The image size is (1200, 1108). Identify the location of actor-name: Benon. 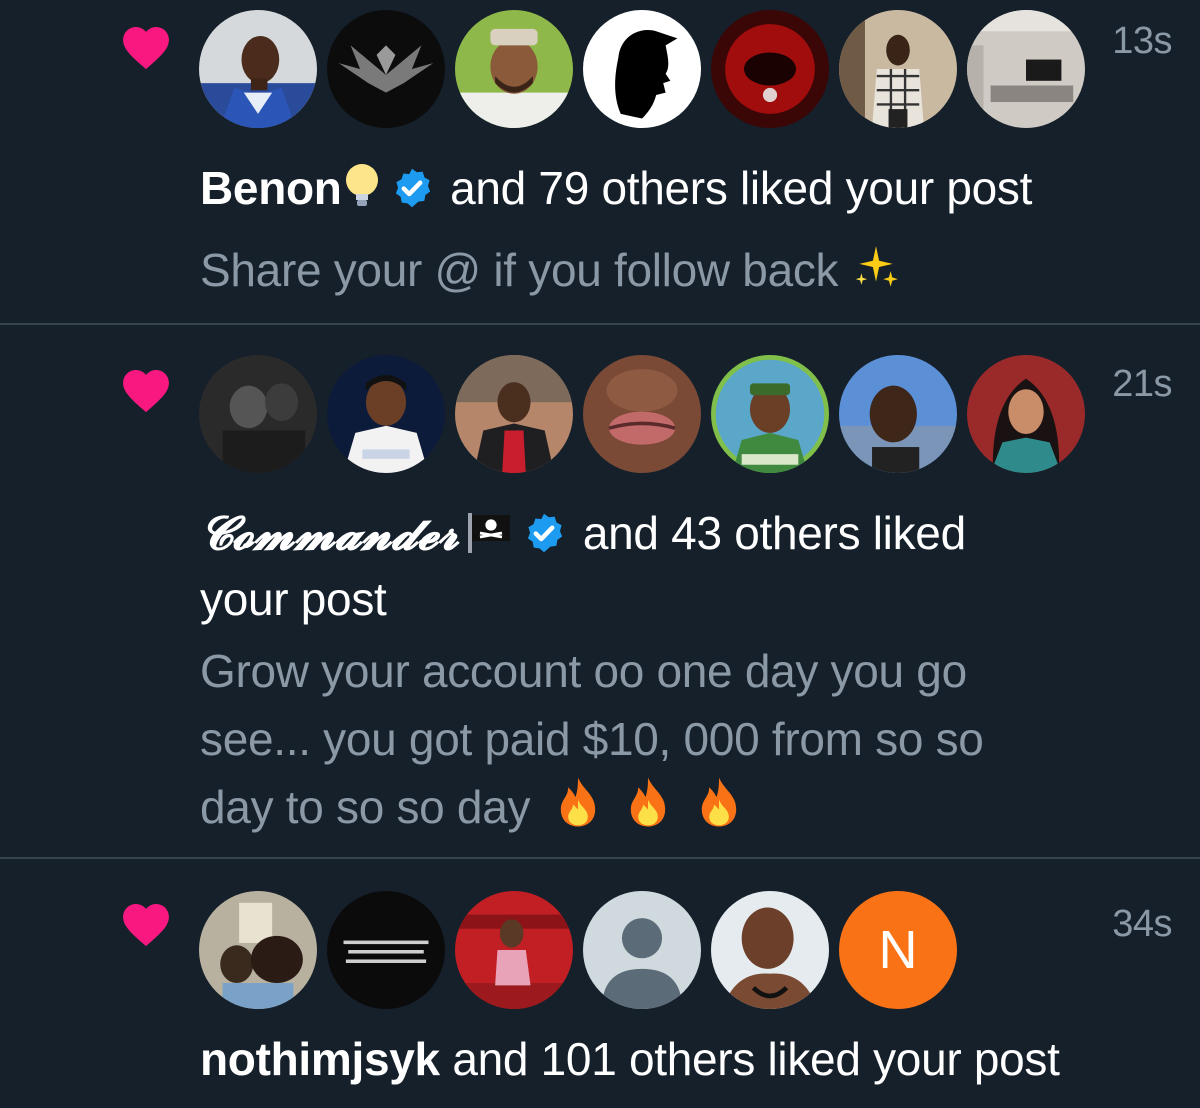
(271, 188).